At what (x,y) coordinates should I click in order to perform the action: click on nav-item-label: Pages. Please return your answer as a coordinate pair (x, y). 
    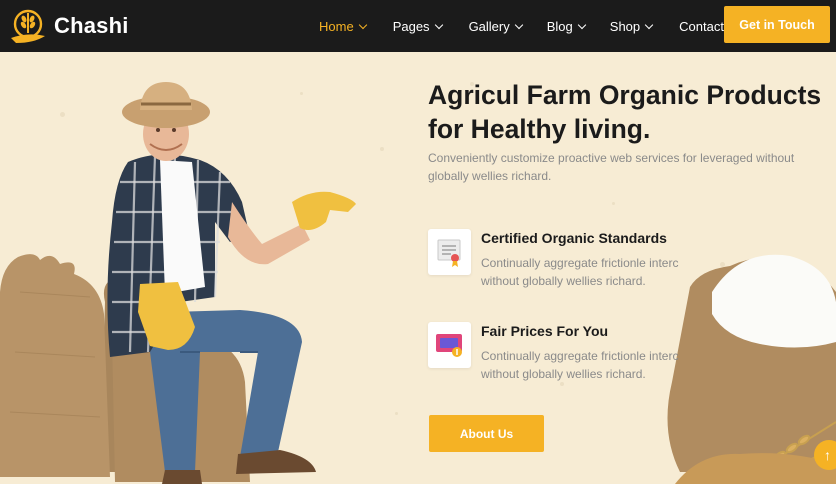
    Looking at the image, I should click on (411, 26).